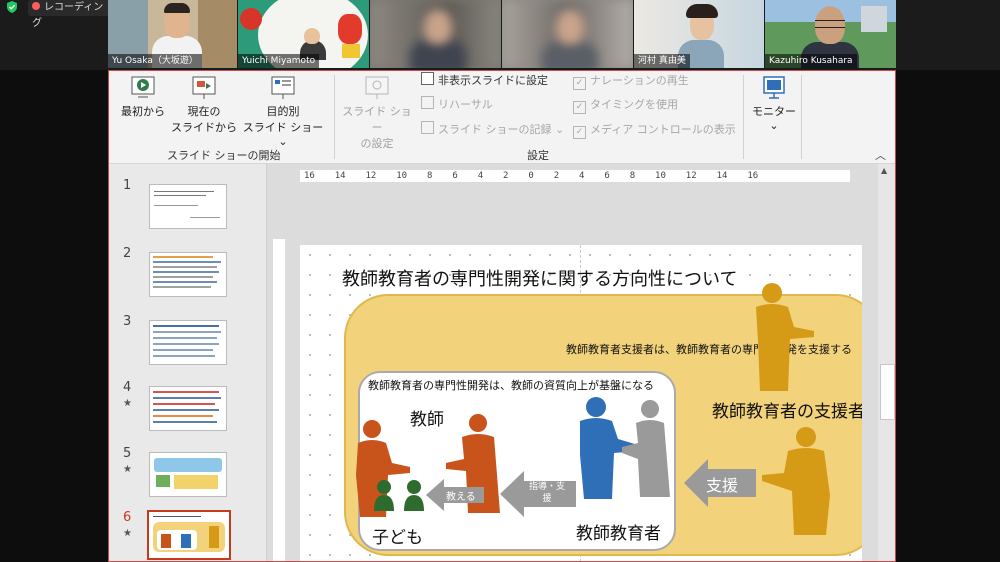 This screenshot has width=1000, height=562. I want to click on slide-number: 4, so click(127, 387).